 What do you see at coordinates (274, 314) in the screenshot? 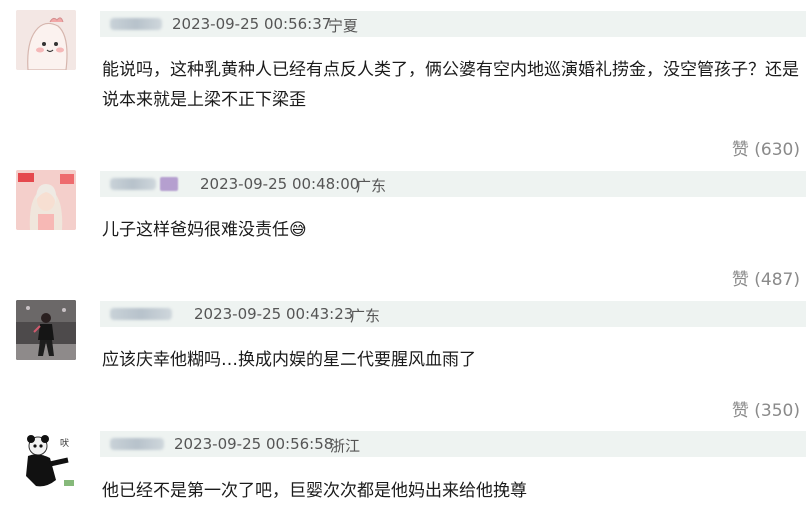
I see `comment-timestamp: 2023-09-25 00:43:23` at bounding box center [274, 314].